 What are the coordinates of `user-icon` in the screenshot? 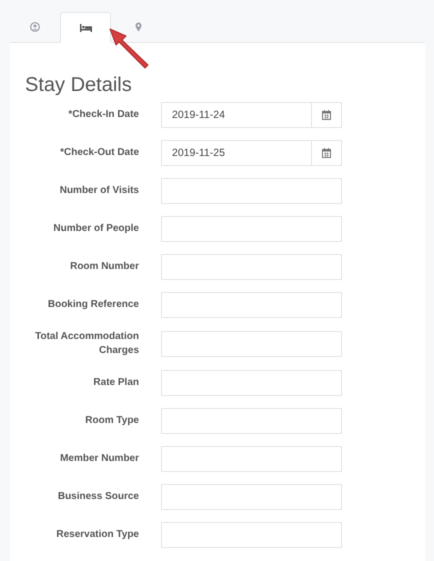 It's located at (35, 27).